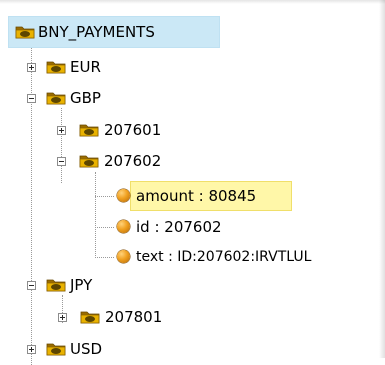 This screenshot has height=365, width=385. I want to click on top-shadow, so click(192, 2).